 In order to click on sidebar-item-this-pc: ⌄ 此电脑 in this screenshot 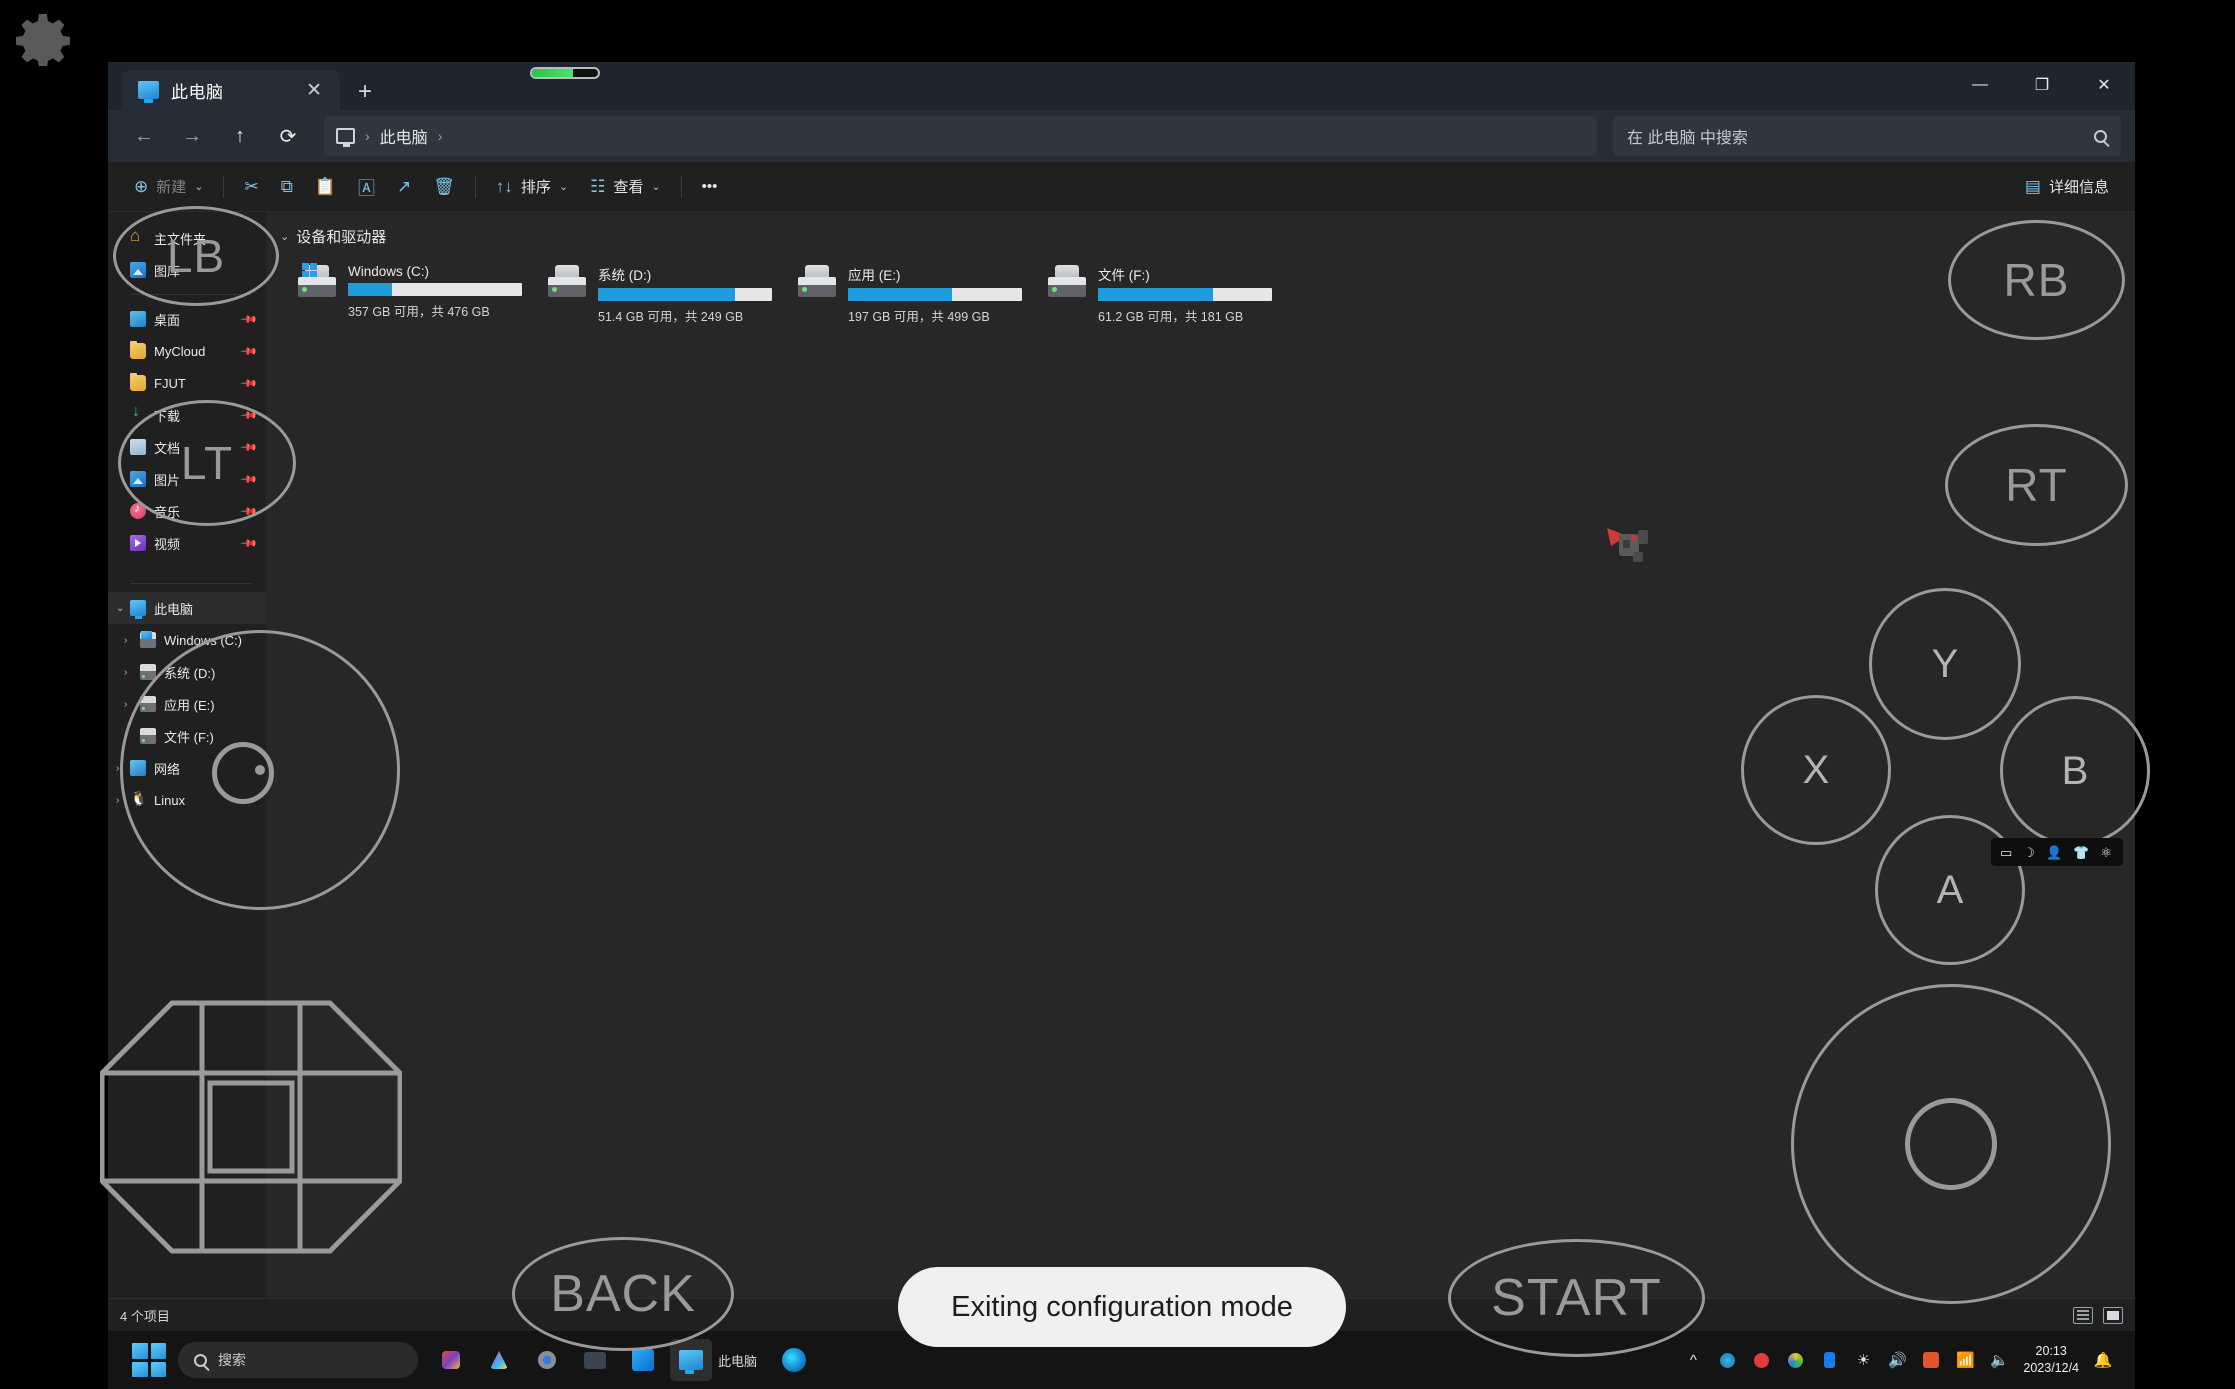, I will do `click(187, 608)`.